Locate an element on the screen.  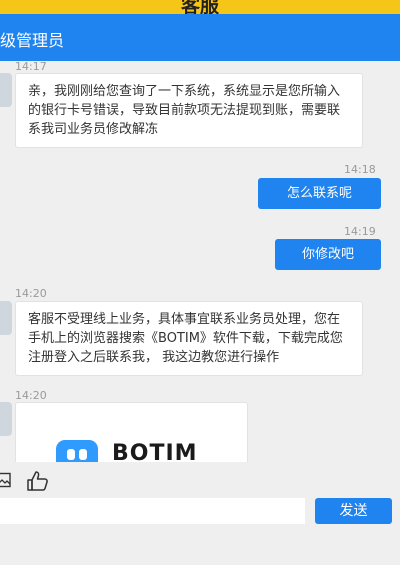
message-text: 你修改吧 is located at coordinates (327, 254).